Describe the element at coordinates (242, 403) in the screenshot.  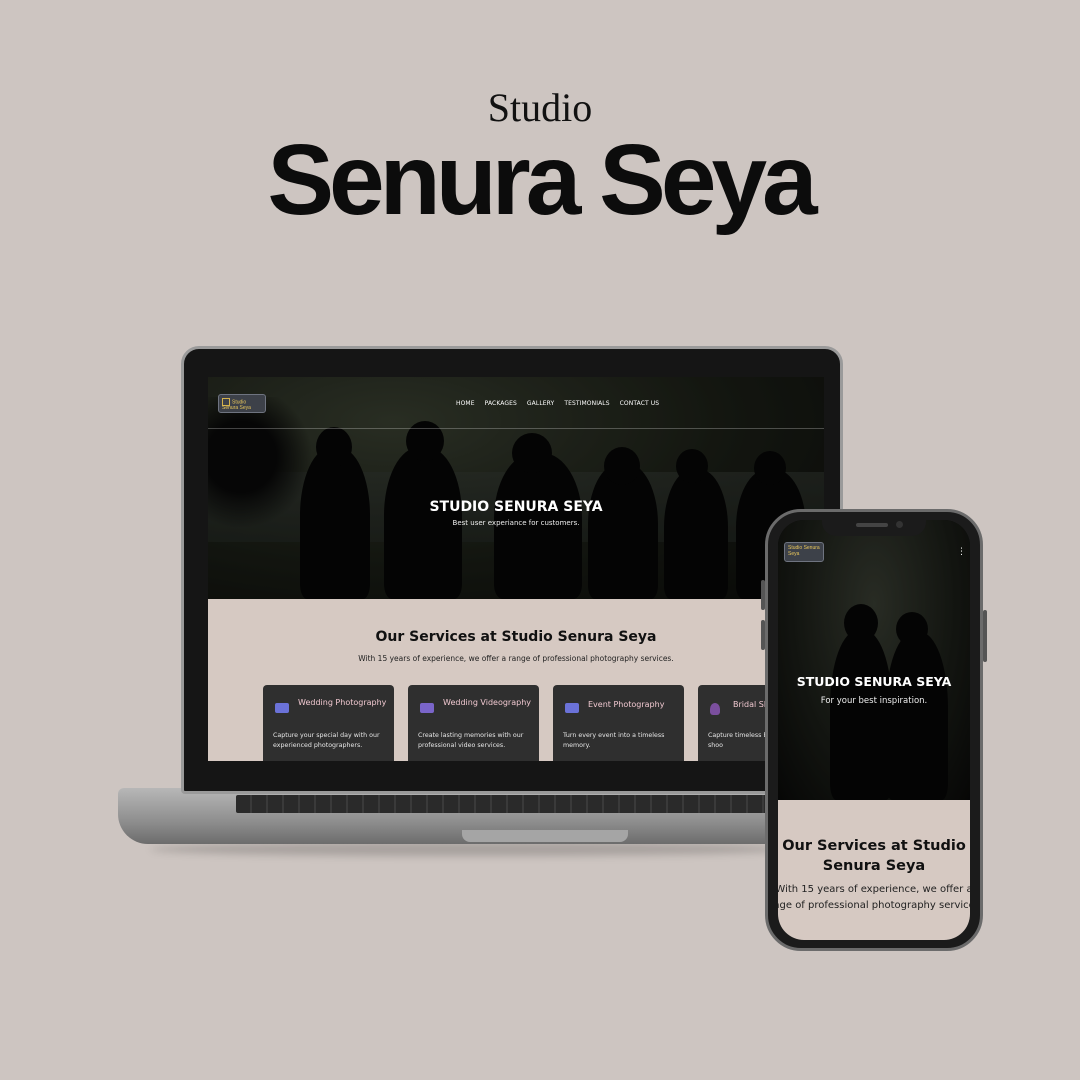
I see `site-logo: Studio Senura Seya` at that location.